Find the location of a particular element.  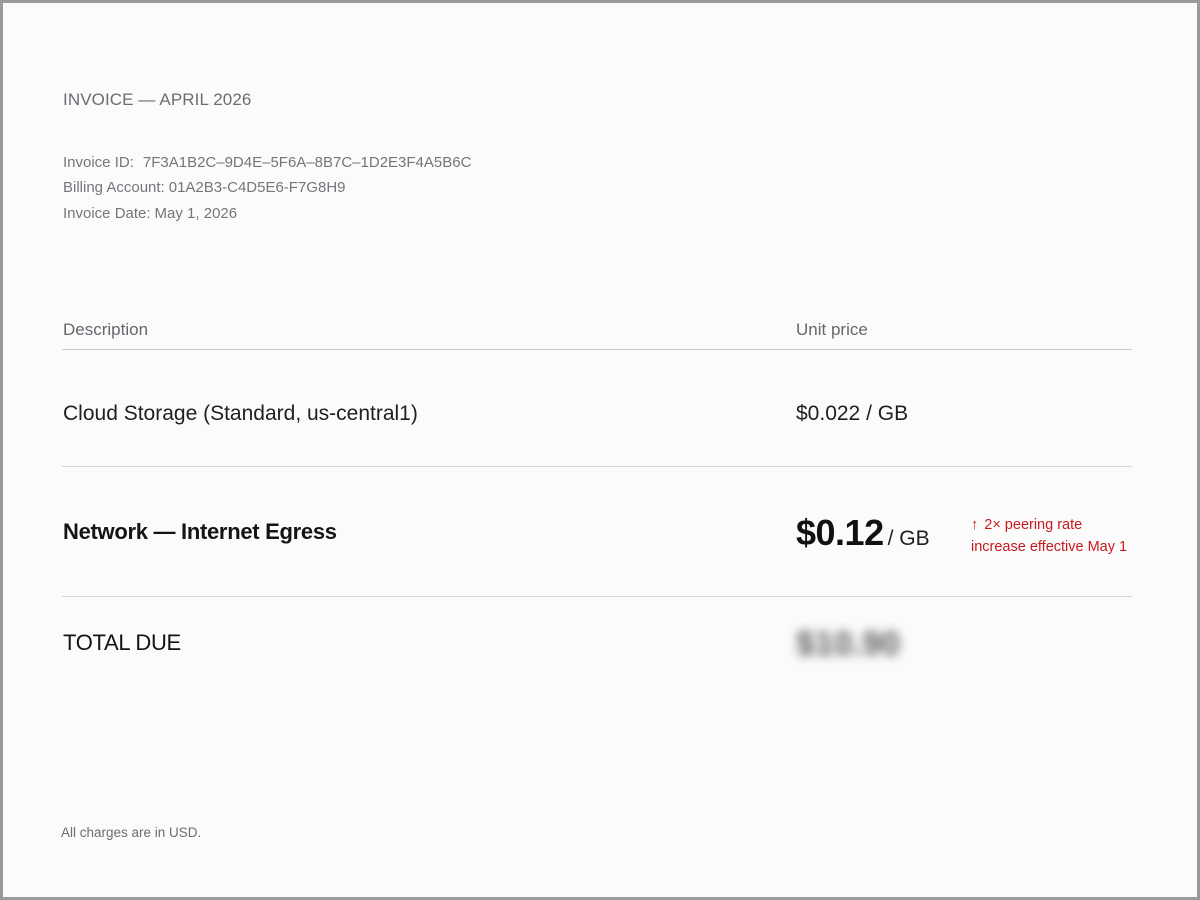

note-line-1: ↑ 2× peering rate is located at coordinates (1049, 525).